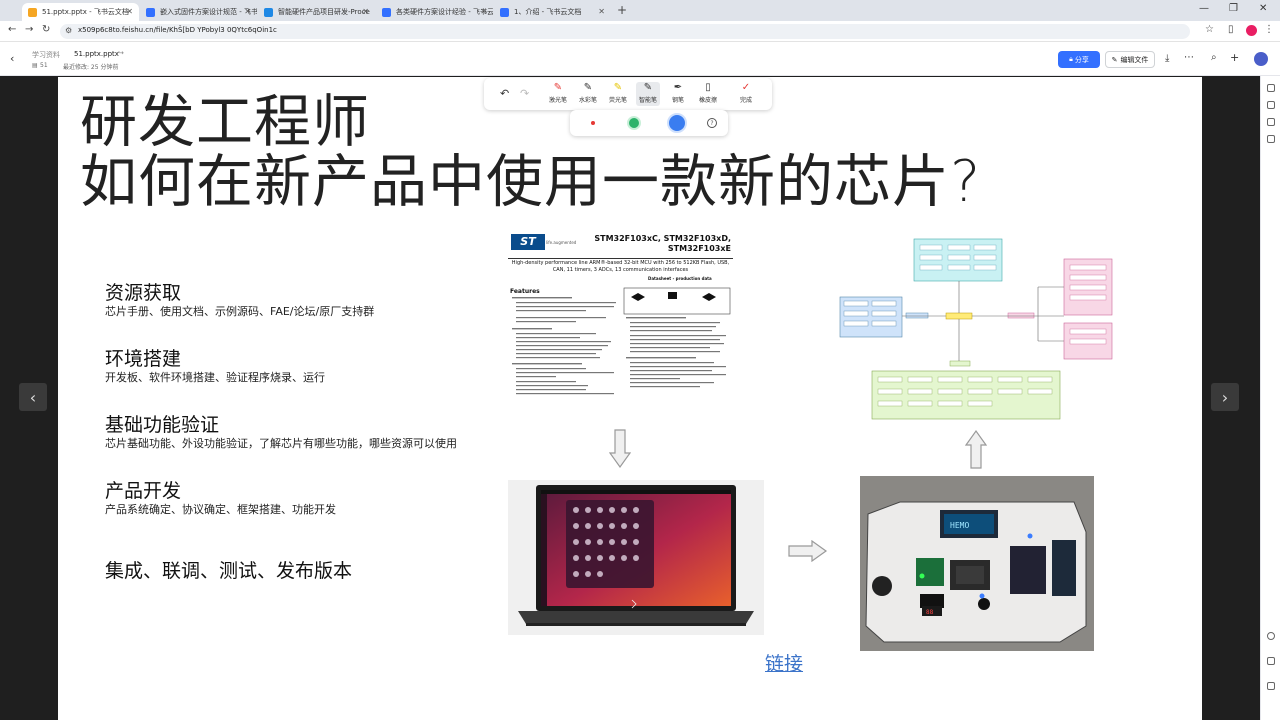 This screenshot has height=720, width=1280. I want to click on up-arrow-icon, so click(976, 449).